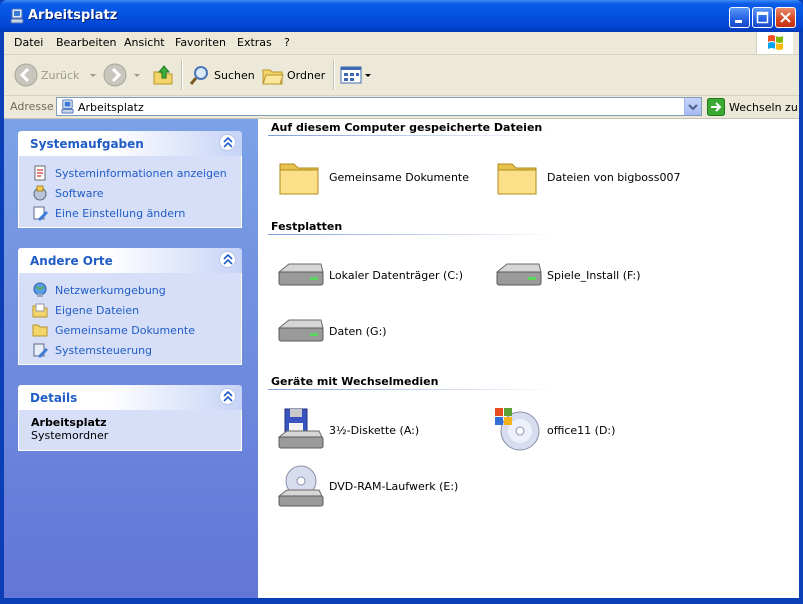  I want to click on address-input: Arbeitsplatz, so click(379, 106).